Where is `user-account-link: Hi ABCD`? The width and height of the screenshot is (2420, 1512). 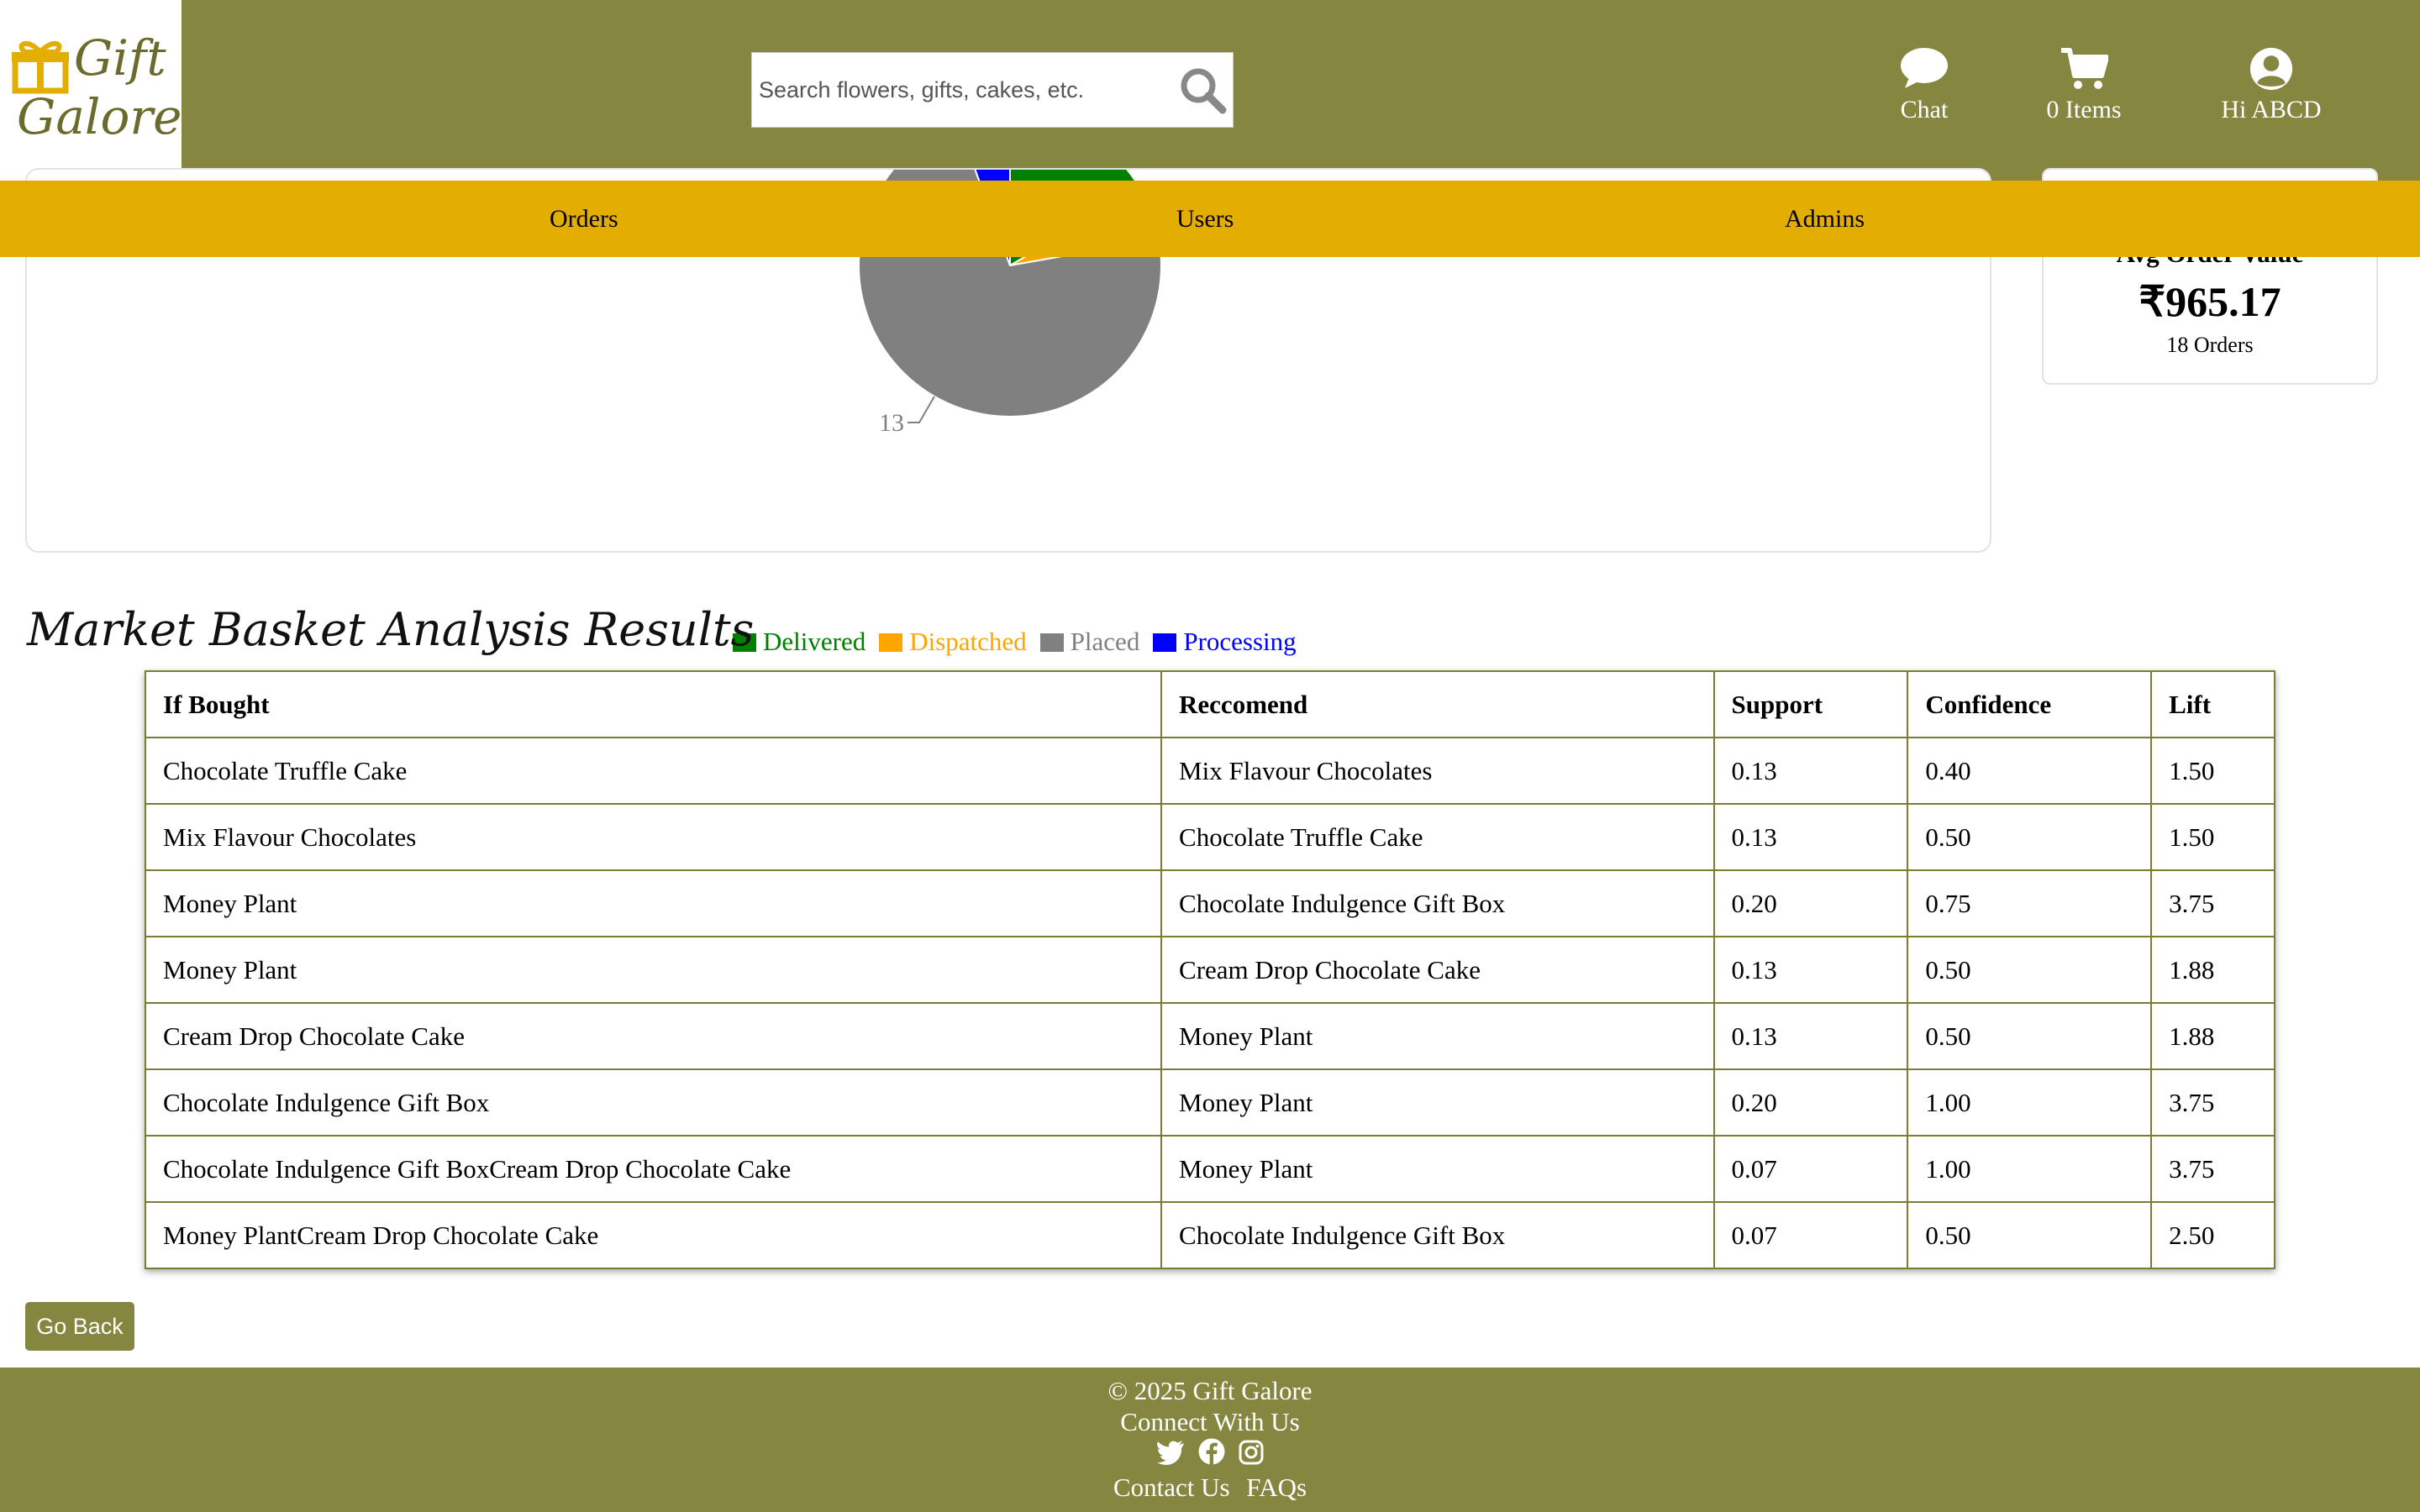
user-account-link: Hi ABCD is located at coordinates (2271, 93).